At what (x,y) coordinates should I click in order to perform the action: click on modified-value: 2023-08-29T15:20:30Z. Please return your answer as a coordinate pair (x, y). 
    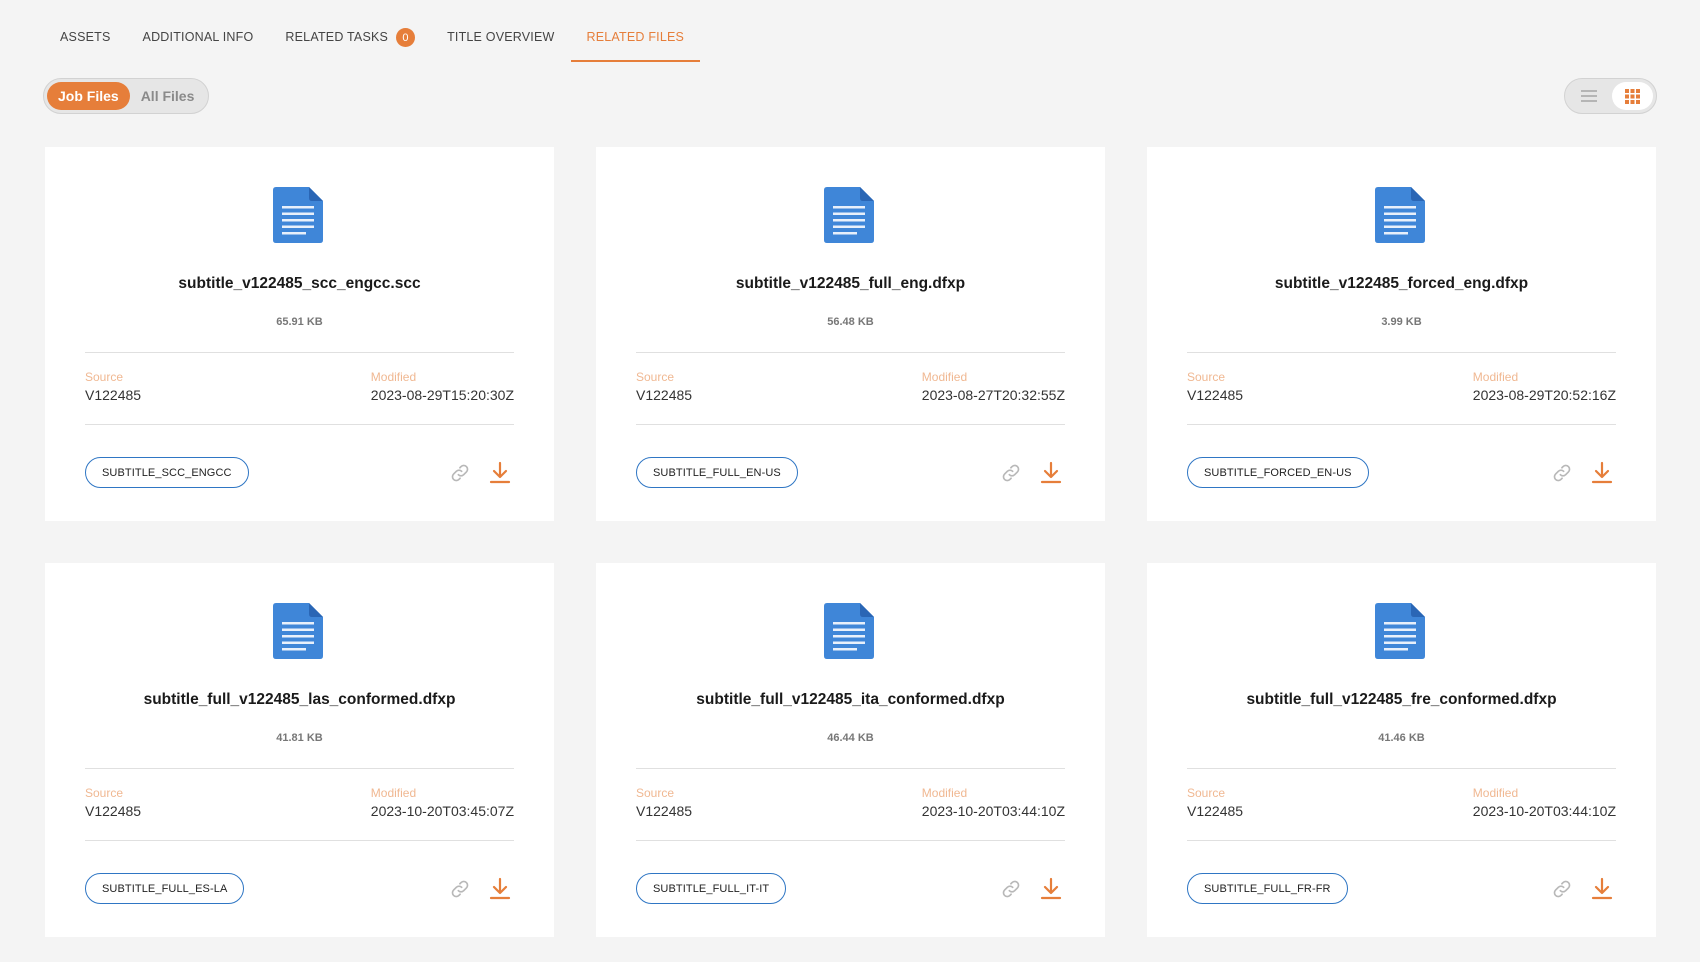
    Looking at the image, I should click on (442, 395).